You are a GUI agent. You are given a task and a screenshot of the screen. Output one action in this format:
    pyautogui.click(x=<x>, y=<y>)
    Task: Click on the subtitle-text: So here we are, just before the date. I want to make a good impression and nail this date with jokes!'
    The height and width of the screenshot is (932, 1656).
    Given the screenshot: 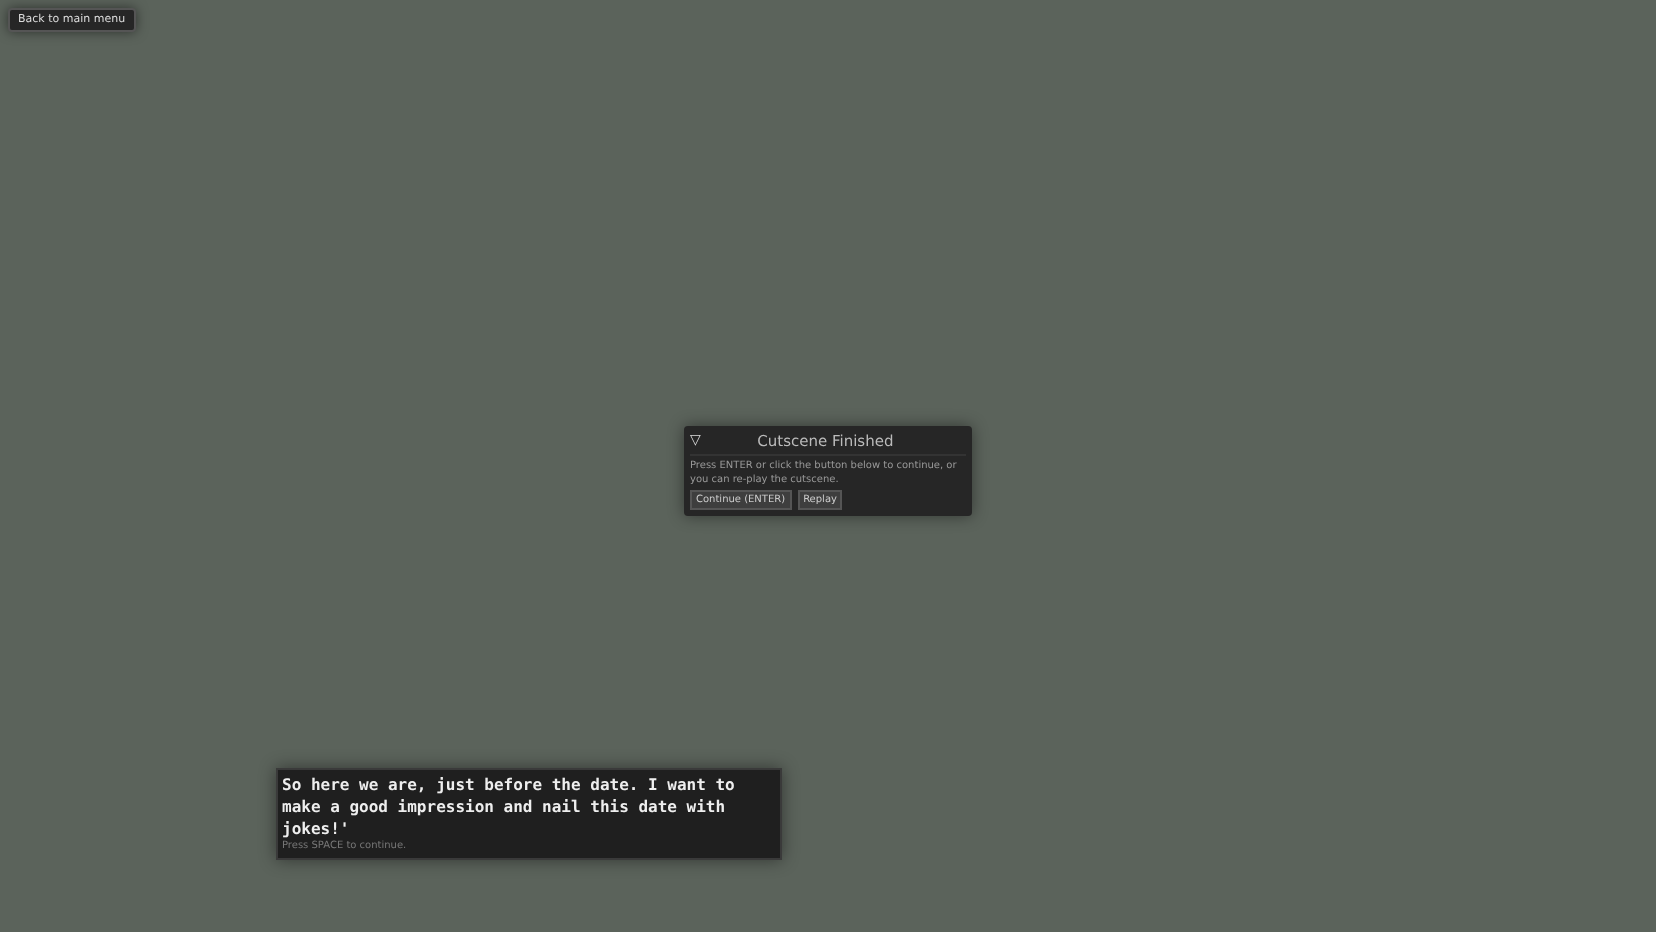 What is the action you would take?
    pyautogui.click(x=509, y=807)
    